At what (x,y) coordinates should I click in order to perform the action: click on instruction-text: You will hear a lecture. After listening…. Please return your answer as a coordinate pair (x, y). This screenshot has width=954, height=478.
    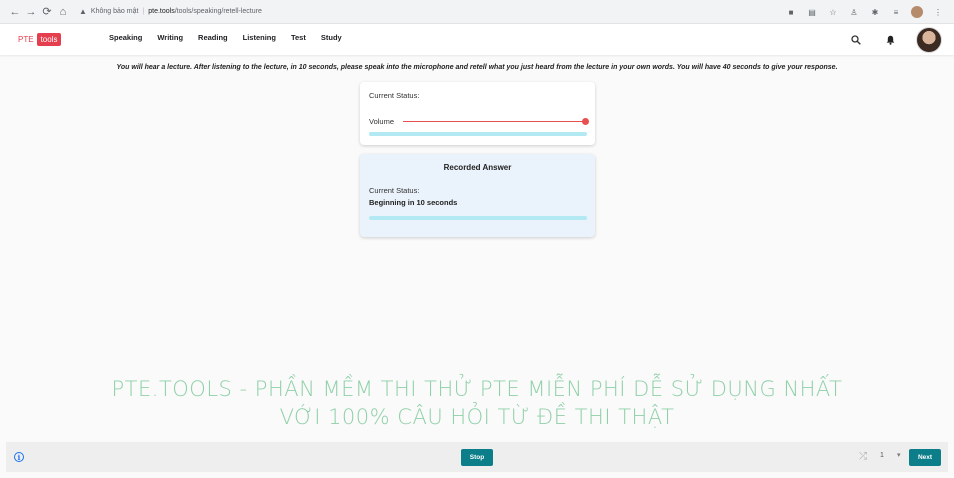
    Looking at the image, I should click on (477, 67).